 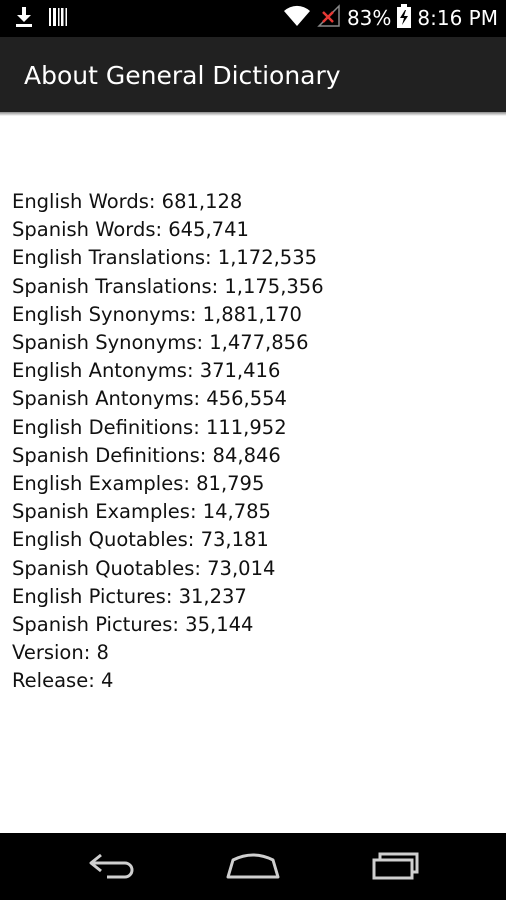 What do you see at coordinates (182, 75) in the screenshot?
I see `page-title: About General Dictionary` at bounding box center [182, 75].